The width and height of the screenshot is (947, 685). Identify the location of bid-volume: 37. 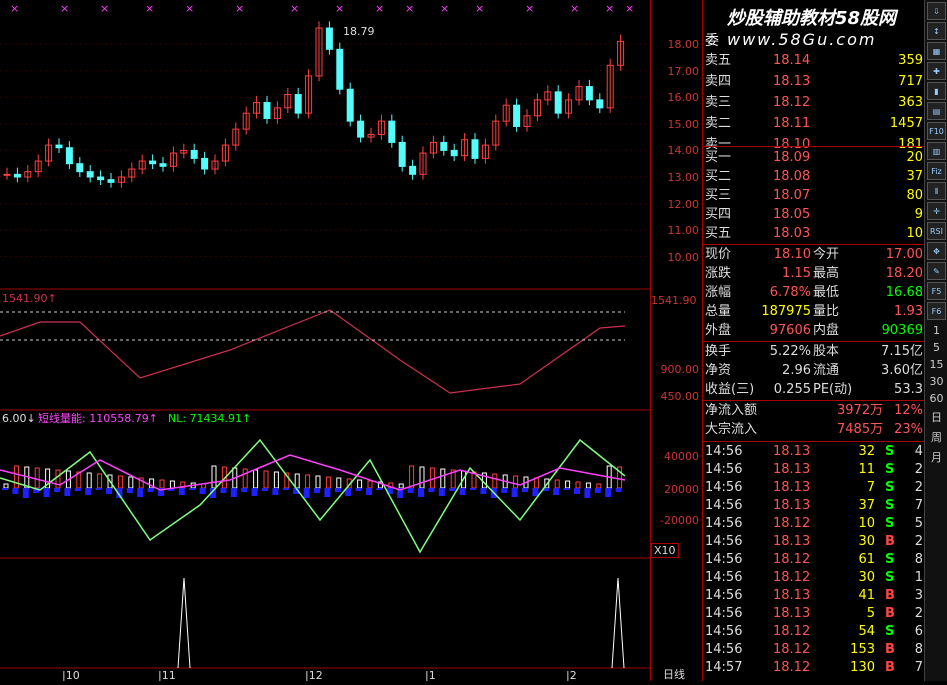
(914, 176).